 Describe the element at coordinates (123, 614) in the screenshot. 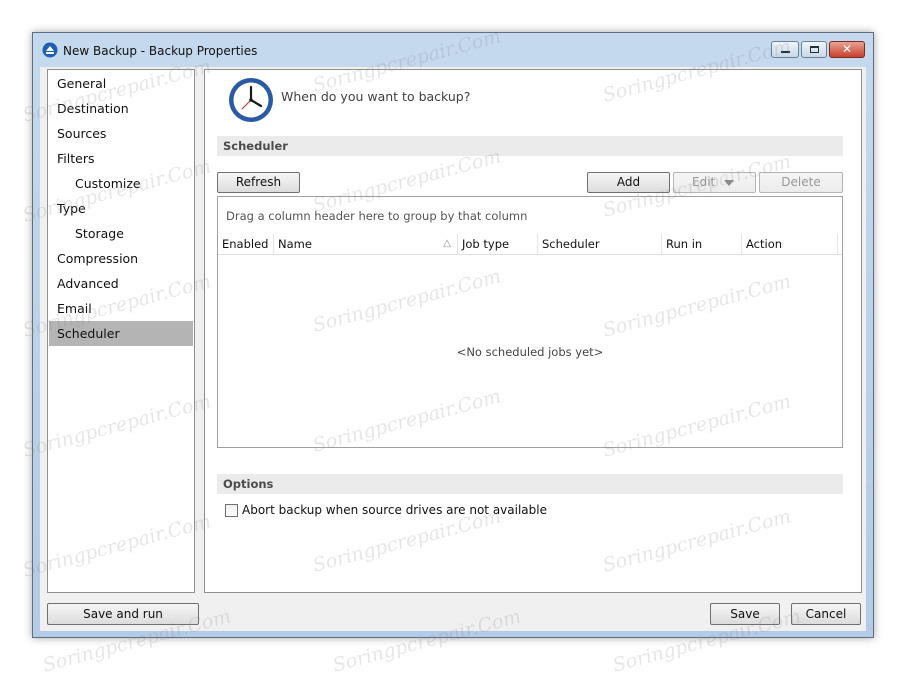

I see `save-and-run-button: Save and run` at that location.